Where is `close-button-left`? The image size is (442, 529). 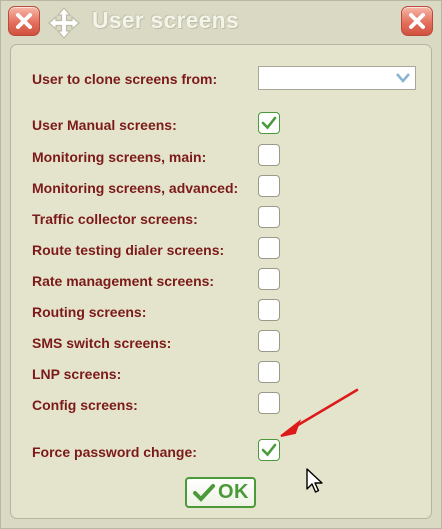
close-button-left is located at coordinates (24, 21).